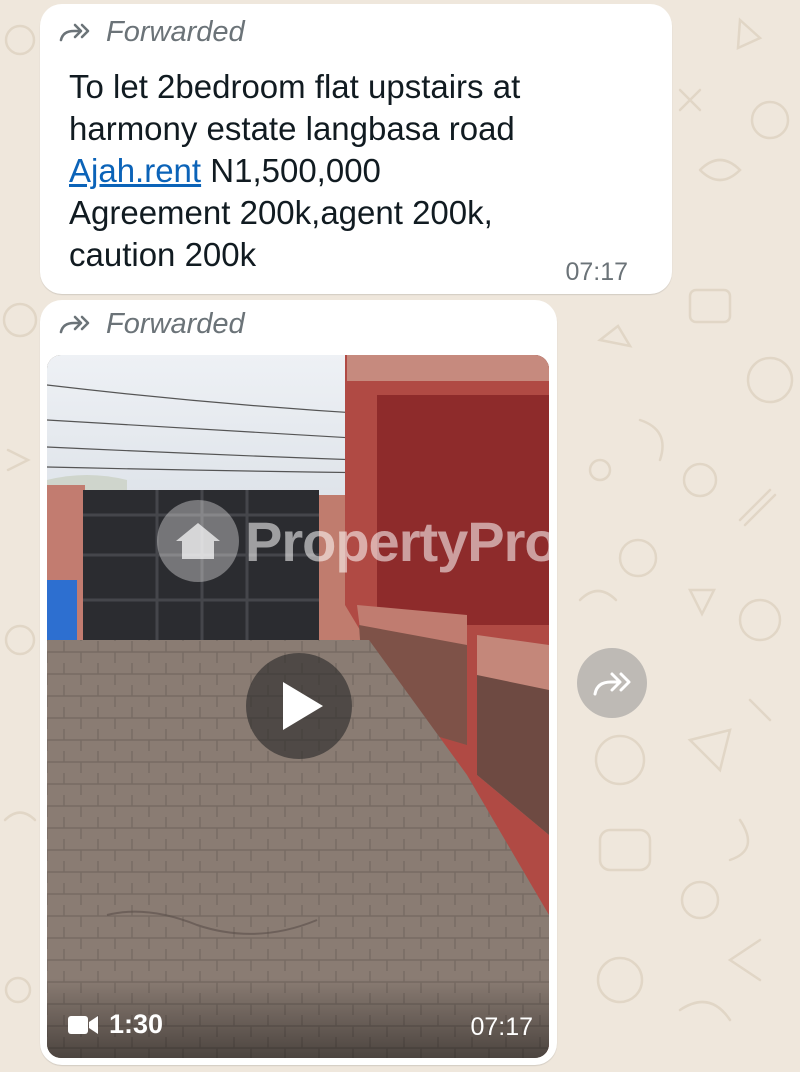 The image size is (800, 1072). What do you see at coordinates (281, 212) in the screenshot?
I see `message-line: Agreement 200k,agent 200k,` at bounding box center [281, 212].